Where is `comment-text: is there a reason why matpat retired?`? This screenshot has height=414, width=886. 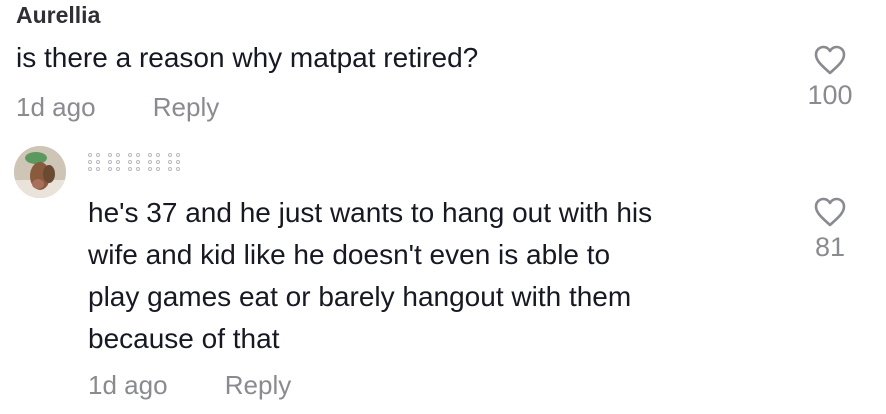
comment-text: is there a reason why matpat retired? is located at coordinates (247, 57).